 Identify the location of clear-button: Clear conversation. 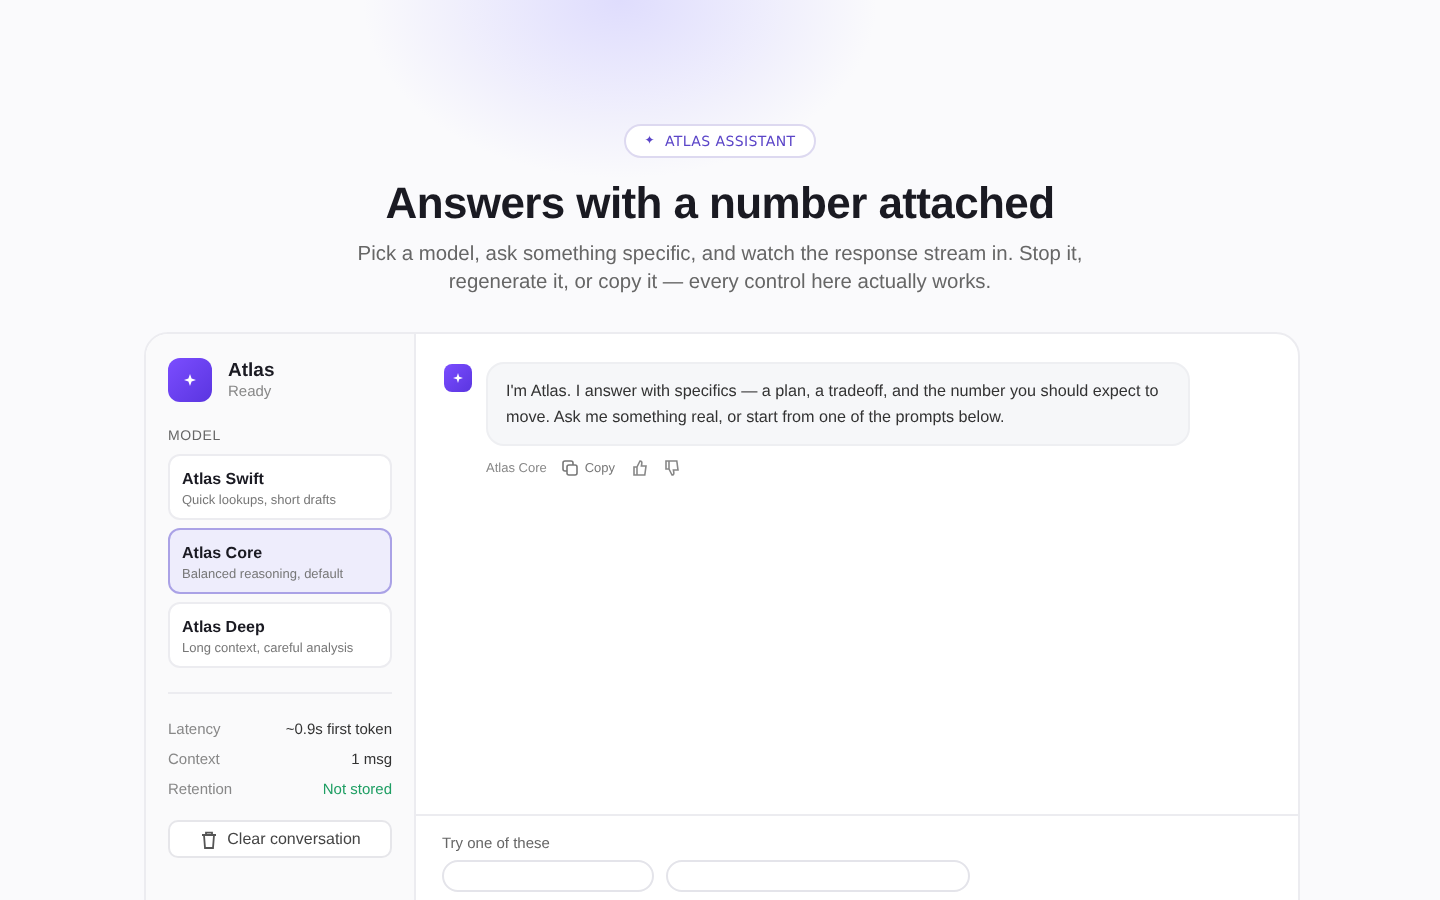
(280, 839).